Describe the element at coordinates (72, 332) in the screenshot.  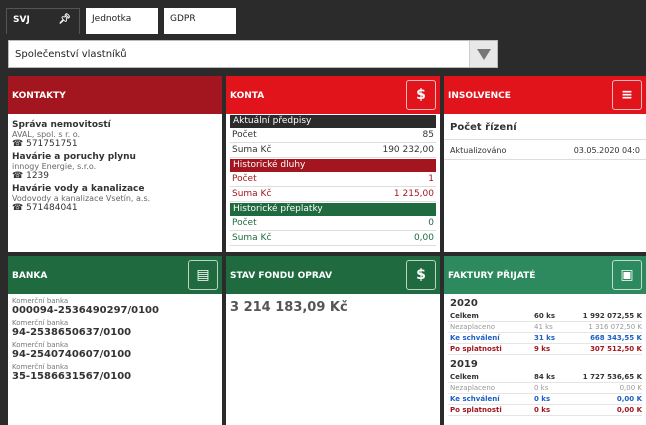
I see `bank-account-number: 94-2538650637/0100` at that location.